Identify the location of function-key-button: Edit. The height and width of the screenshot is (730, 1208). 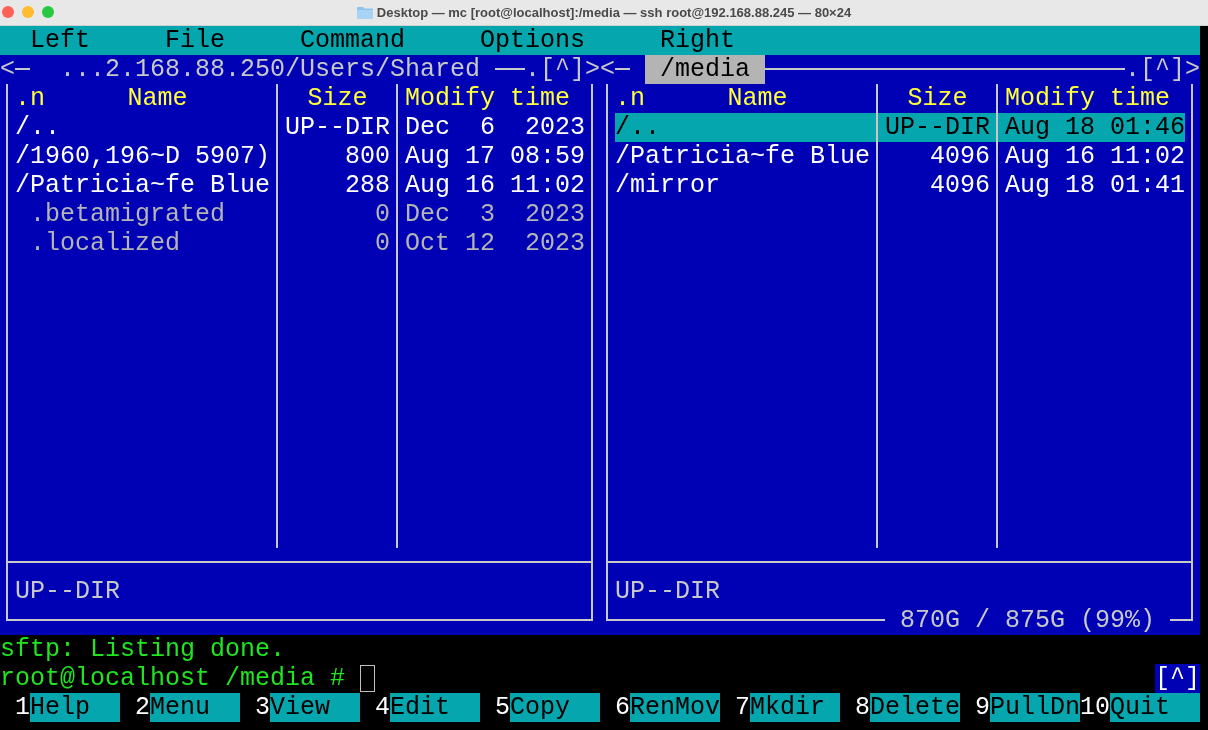
(435, 707).